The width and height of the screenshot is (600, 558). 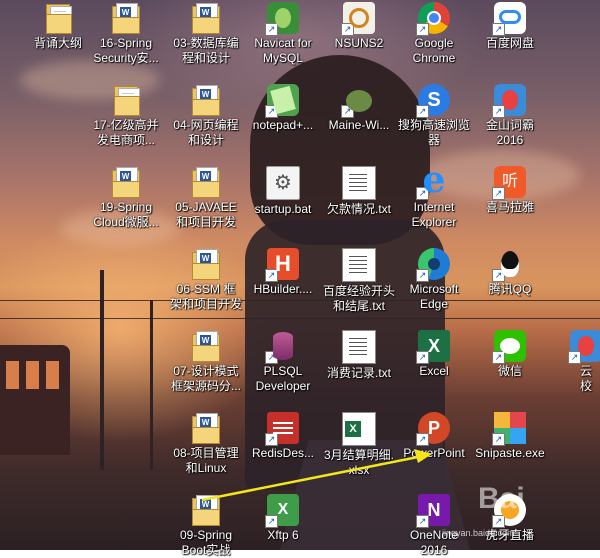 I want to click on annotation-arrow-head, so click(x=423, y=456).